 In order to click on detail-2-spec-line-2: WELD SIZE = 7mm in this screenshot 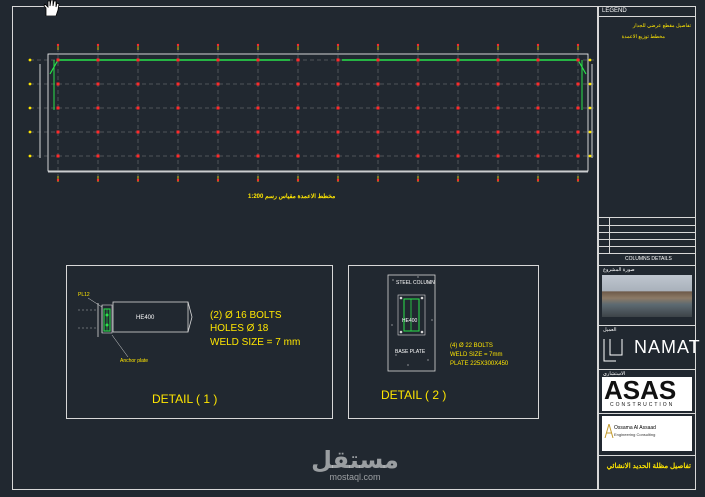, I will do `click(476, 355)`.